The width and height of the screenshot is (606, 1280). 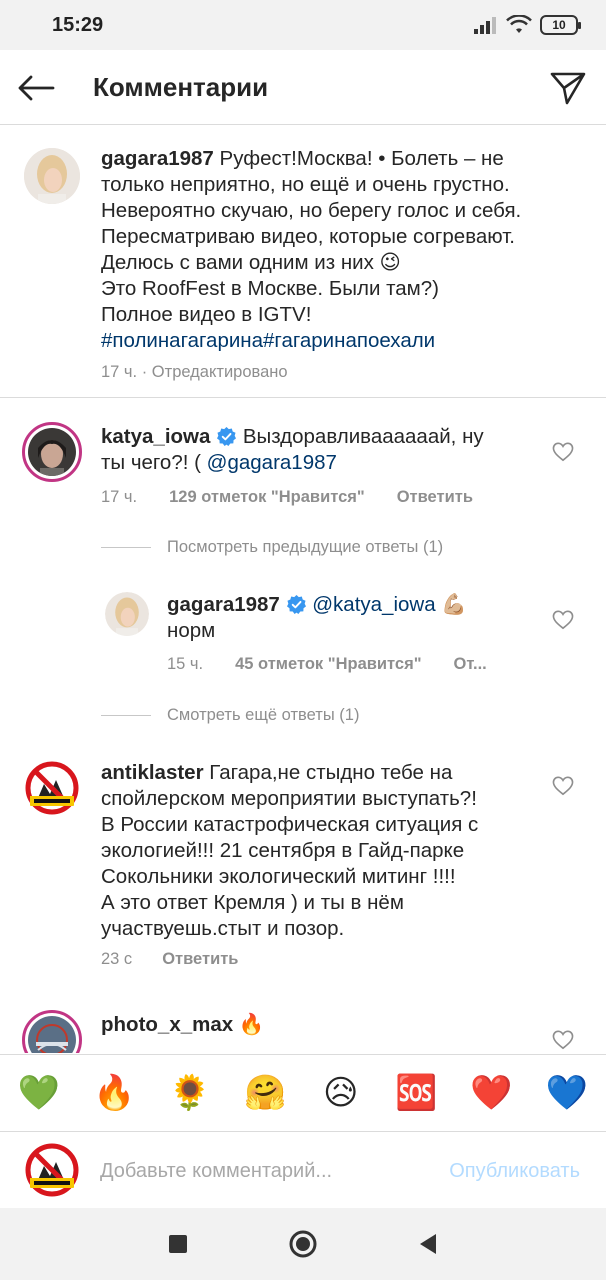 I want to click on mention-link: @katya_iowa, so click(x=373, y=604).